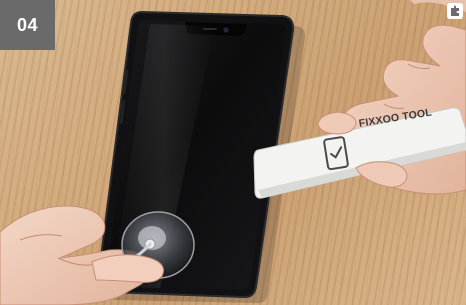  Describe the element at coordinates (455, 11) in the screenshot. I see `puzzle-piece-icon` at that location.